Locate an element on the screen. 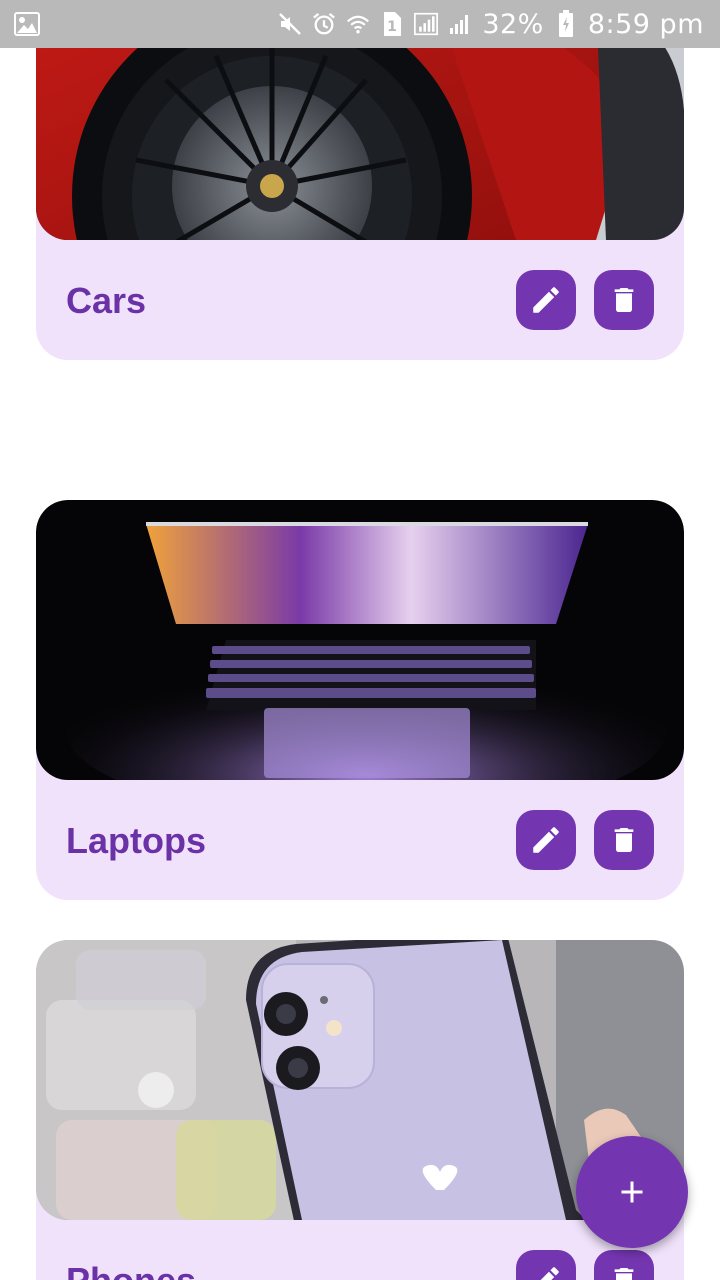 The width and height of the screenshot is (720, 1280). battery-percent: 32% is located at coordinates (513, 24).